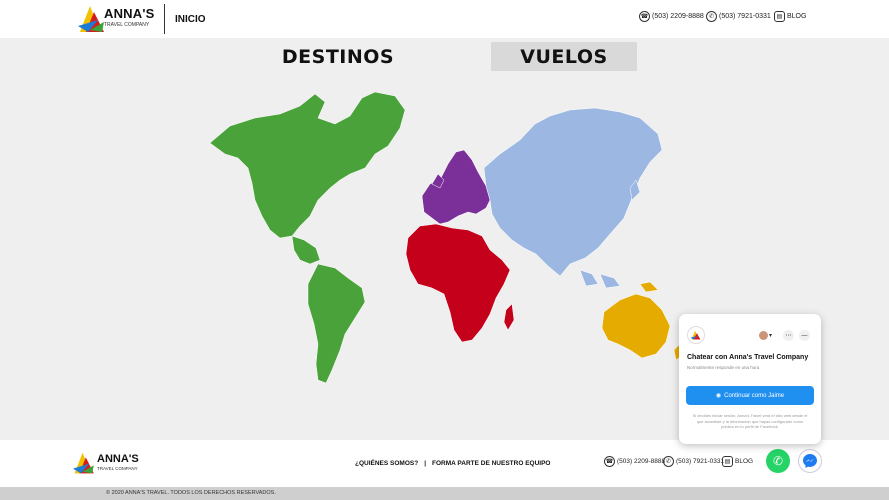 This screenshot has height=500, width=889. I want to click on phone-1-text: (503) 2209-8888, so click(678, 16).